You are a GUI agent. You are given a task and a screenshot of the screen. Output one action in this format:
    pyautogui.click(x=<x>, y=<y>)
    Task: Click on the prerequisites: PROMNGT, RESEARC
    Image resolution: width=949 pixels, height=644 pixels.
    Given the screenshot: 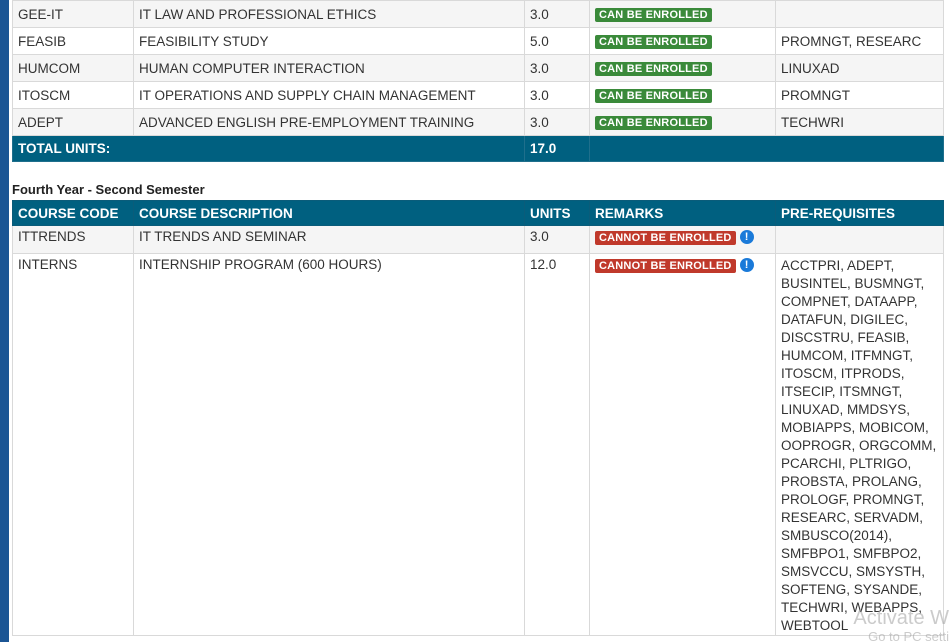 What is the action you would take?
    pyautogui.click(x=859, y=41)
    